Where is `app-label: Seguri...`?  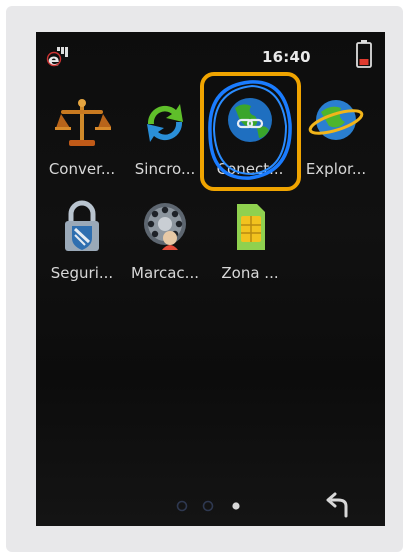
app-label: Seguri... is located at coordinates (82, 273).